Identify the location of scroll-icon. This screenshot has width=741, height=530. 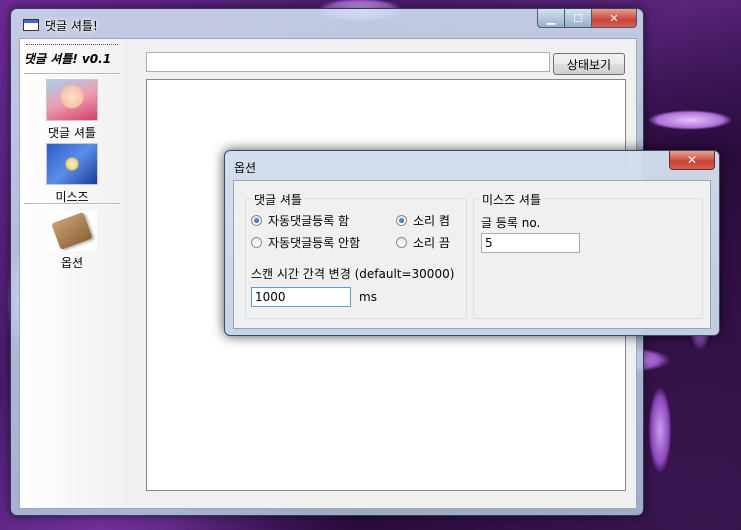
(72, 231).